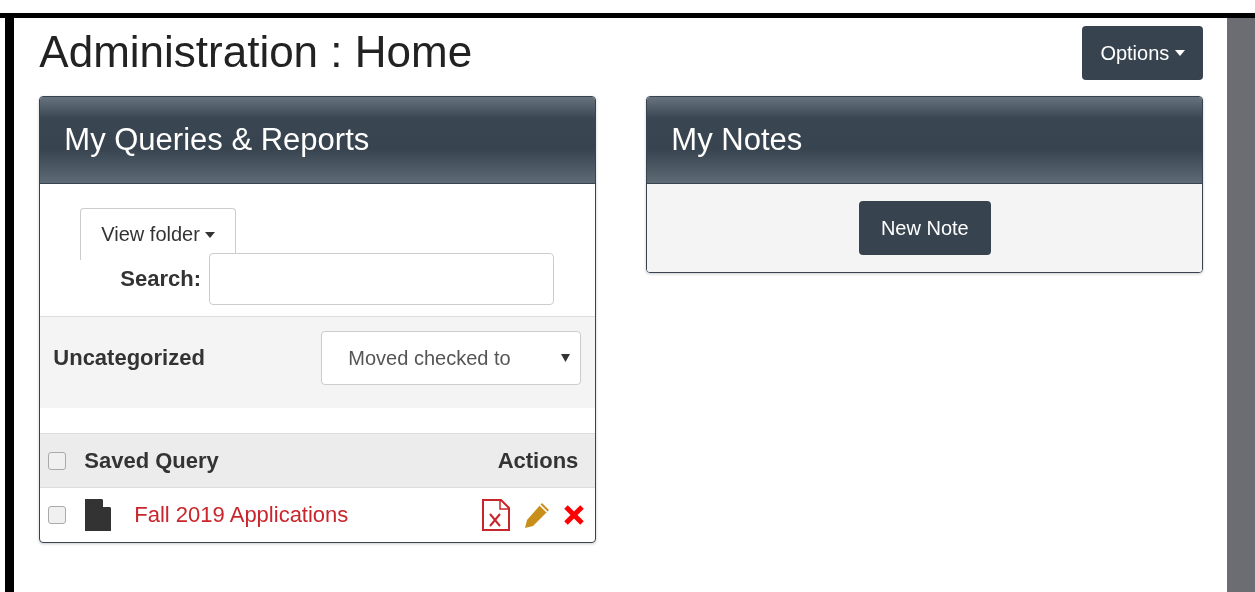  Describe the element at coordinates (129, 358) in the screenshot. I see `category-label: Uncategorized` at that location.